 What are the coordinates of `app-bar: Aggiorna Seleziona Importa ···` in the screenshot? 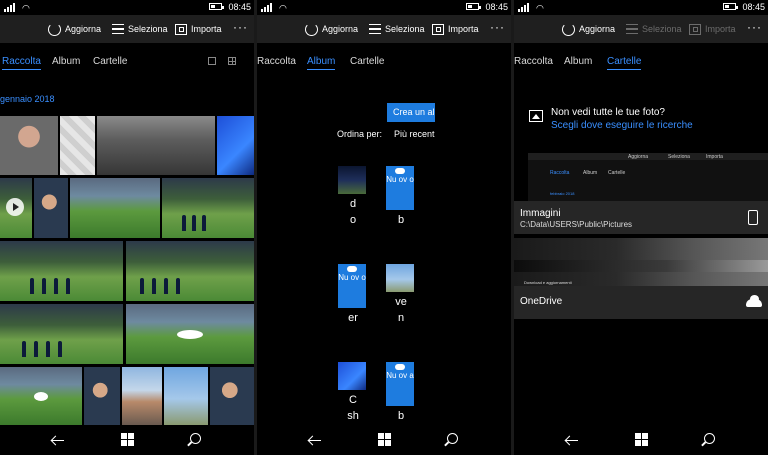 It's located at (384, 29).